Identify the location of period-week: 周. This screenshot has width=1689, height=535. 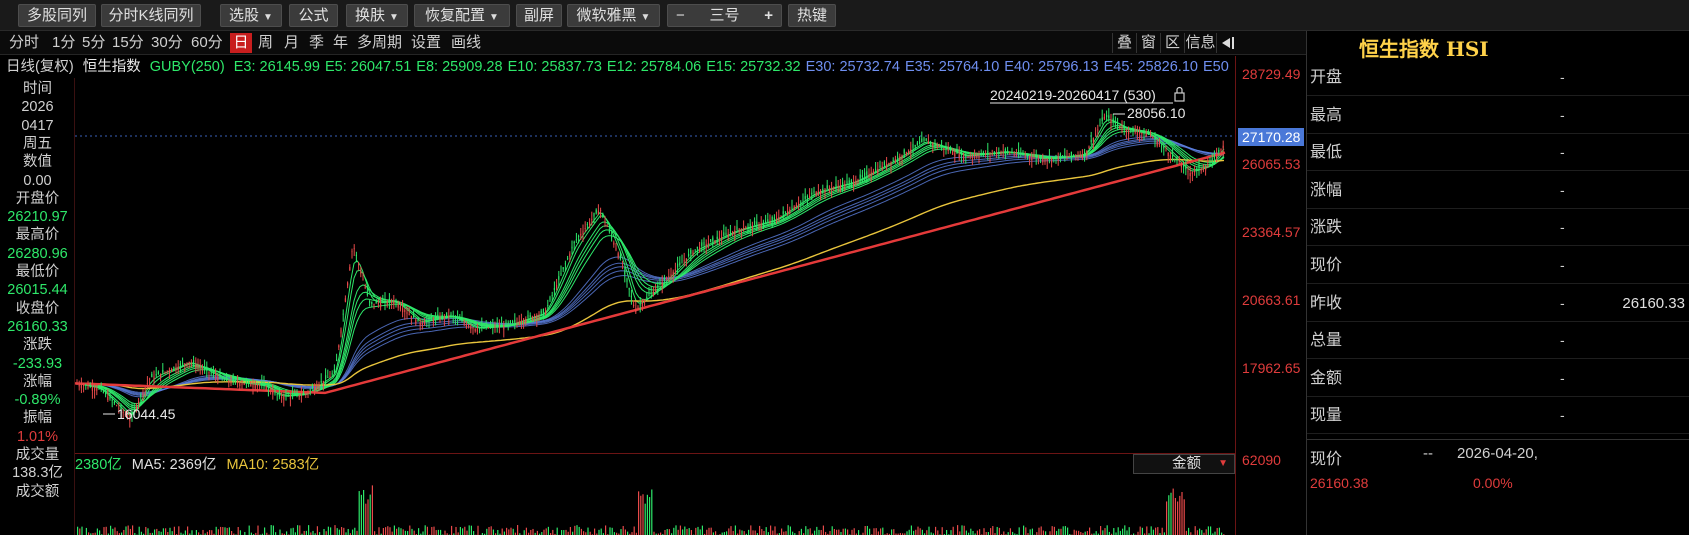
(265, 43).